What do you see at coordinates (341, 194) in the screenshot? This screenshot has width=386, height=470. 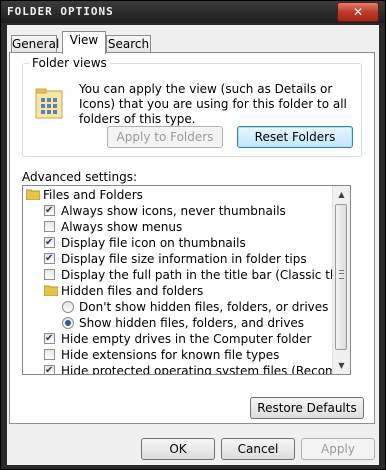 I see `scroll-up-arrow-icon: ▲` at bounding box center [341, 194].